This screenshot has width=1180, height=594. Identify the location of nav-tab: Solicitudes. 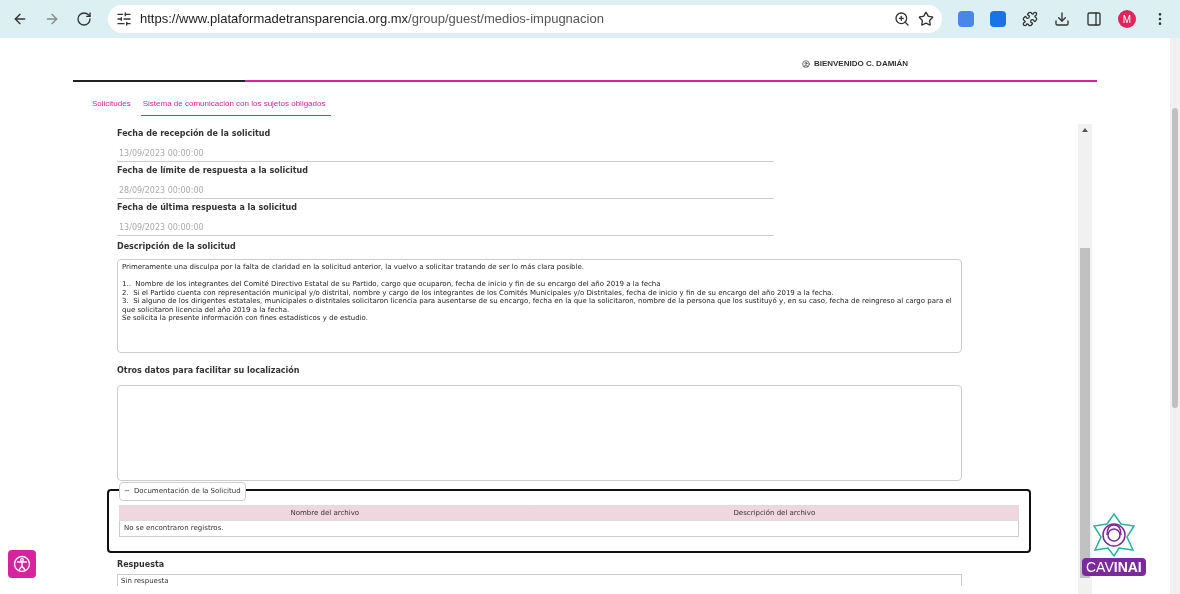
(111, 107).